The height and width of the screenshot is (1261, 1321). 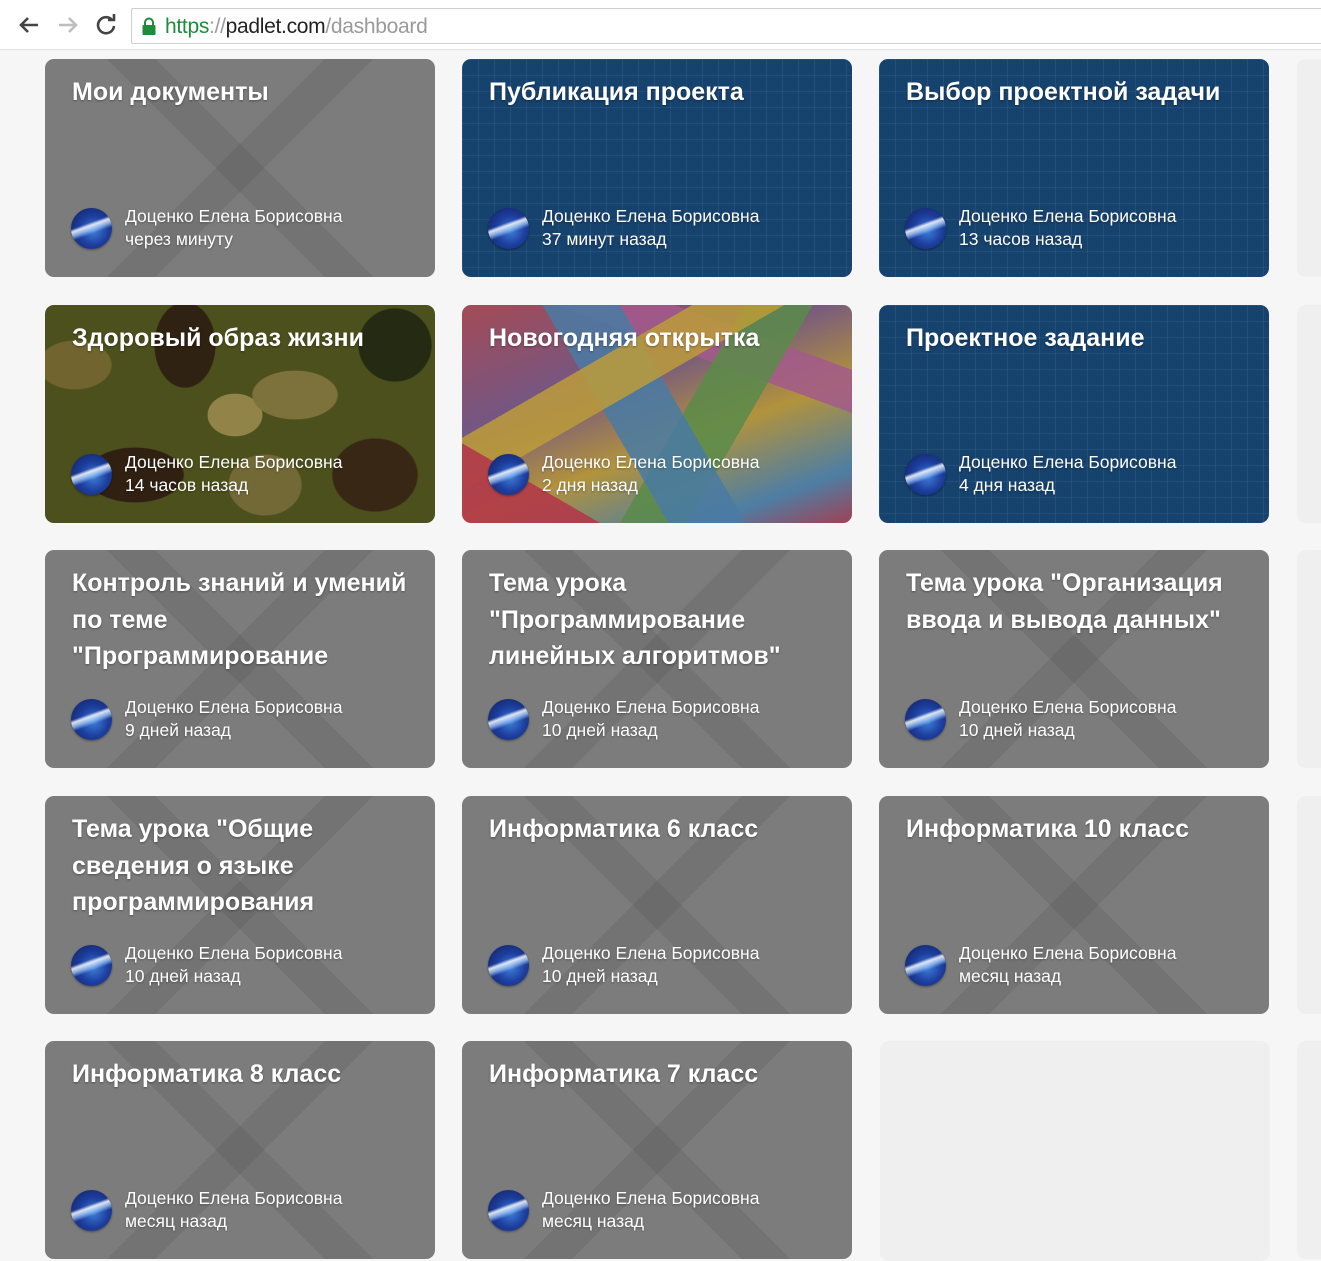 I want to click on updated-time: через минуту, so click(x=179, y=239).